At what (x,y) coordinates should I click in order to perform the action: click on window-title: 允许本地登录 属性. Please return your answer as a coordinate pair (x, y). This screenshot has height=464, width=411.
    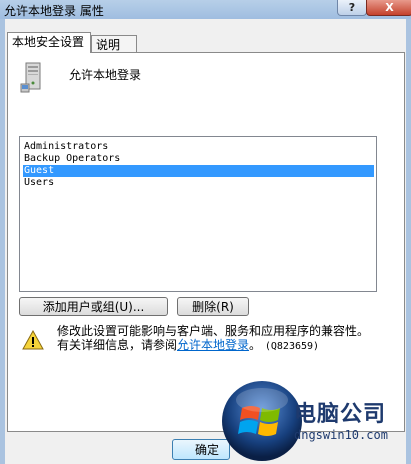
    Looking at the image, I should click on (54, 11).